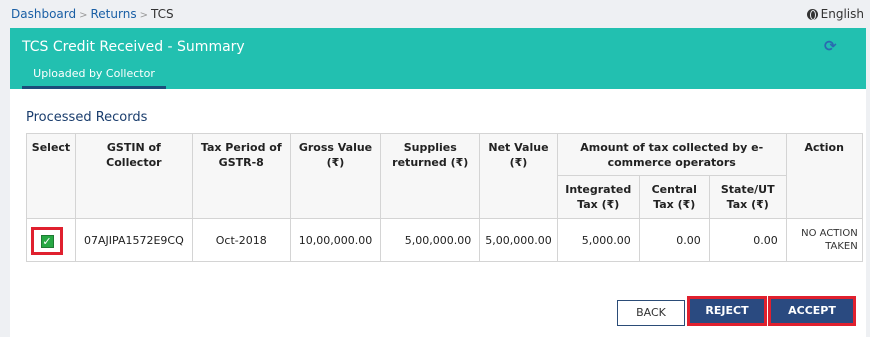 This screenshot has width=870, height=337. I want to click on header-action: Action, so click(824, 176).